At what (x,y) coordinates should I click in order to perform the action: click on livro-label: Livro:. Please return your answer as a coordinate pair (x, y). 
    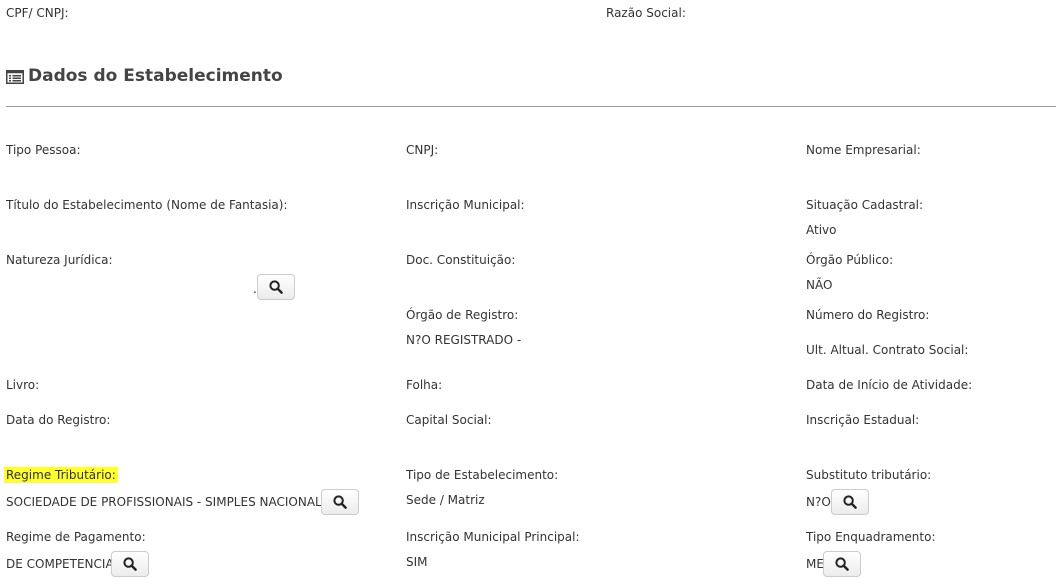
    Looking at the image, I should click on (23, 385).